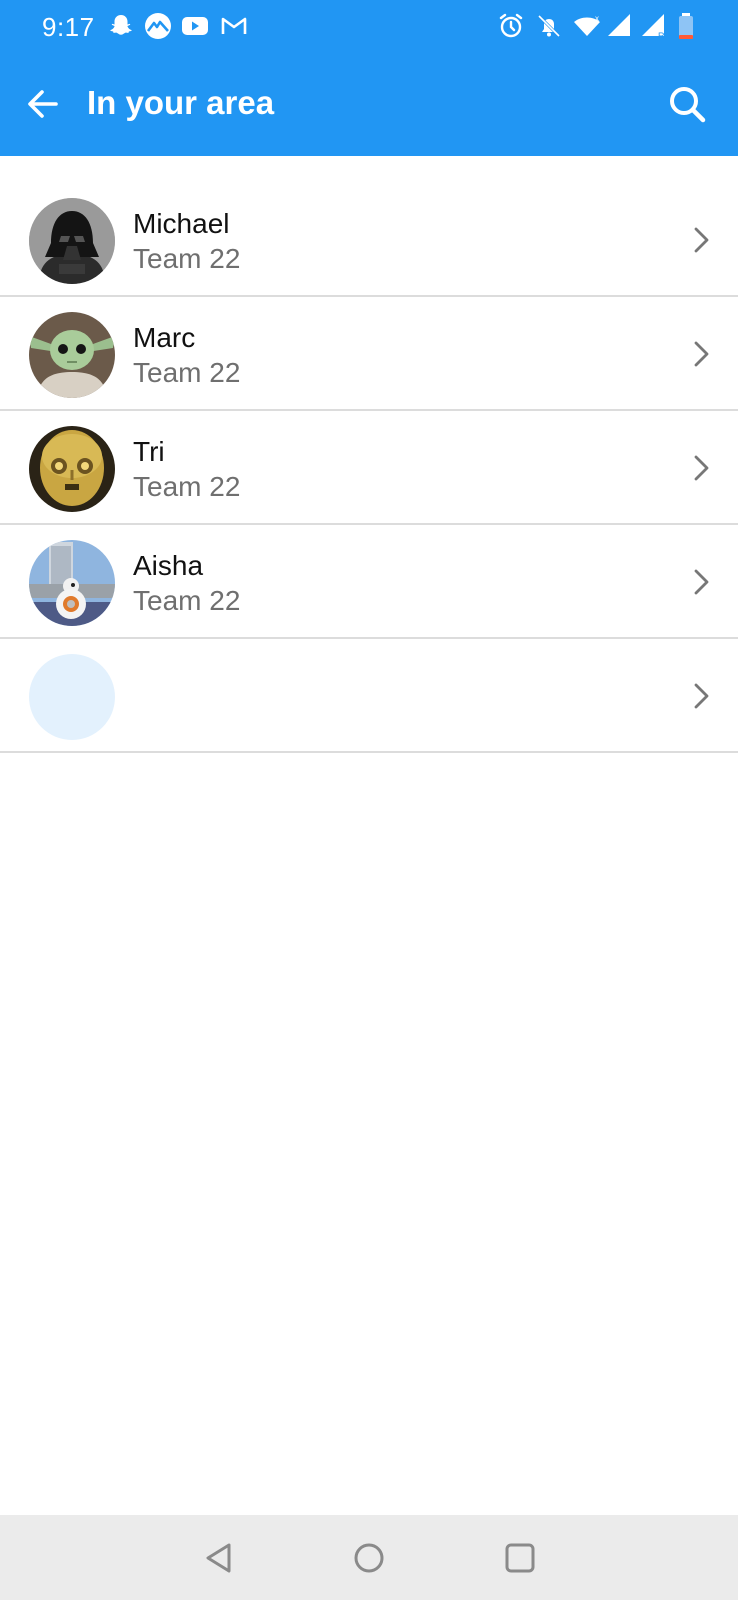 Image resolution: width=738 pixels, height=1600 pixels. What do you see at coordinates (369, 26) in the screenshot?
I see `status-bar: 9:17 x R` at bounding box center [369, 26].